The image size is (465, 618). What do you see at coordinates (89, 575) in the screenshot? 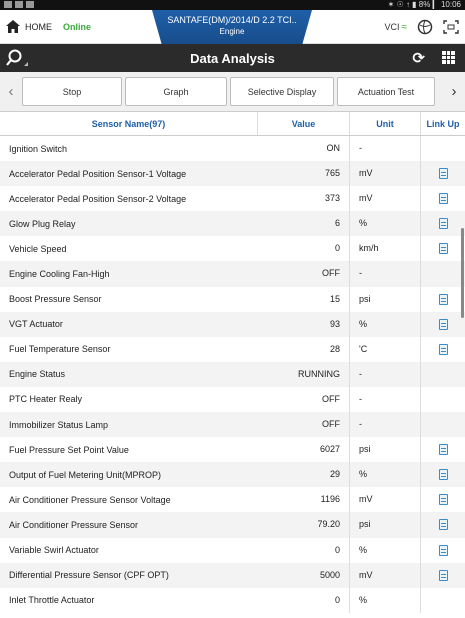
I see `sensor-name: Differential Pressure Sensor (CPF OPT)` at bounding box center [89, 575].